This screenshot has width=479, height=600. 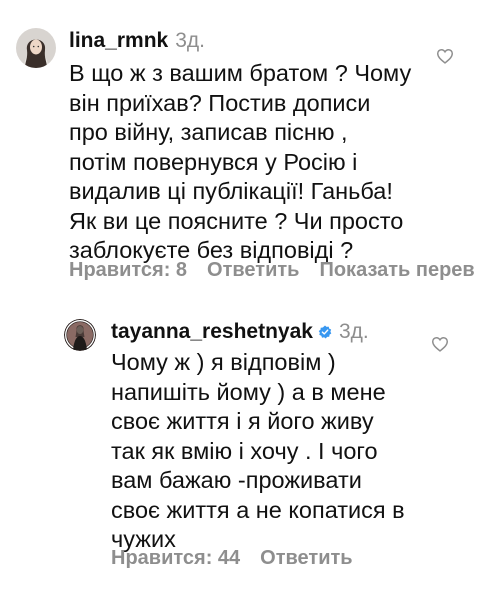 What do you see at coordinates (325, 332) in the screenshot?
I see `verified-badge-icon` at bounding box center [325, 332].